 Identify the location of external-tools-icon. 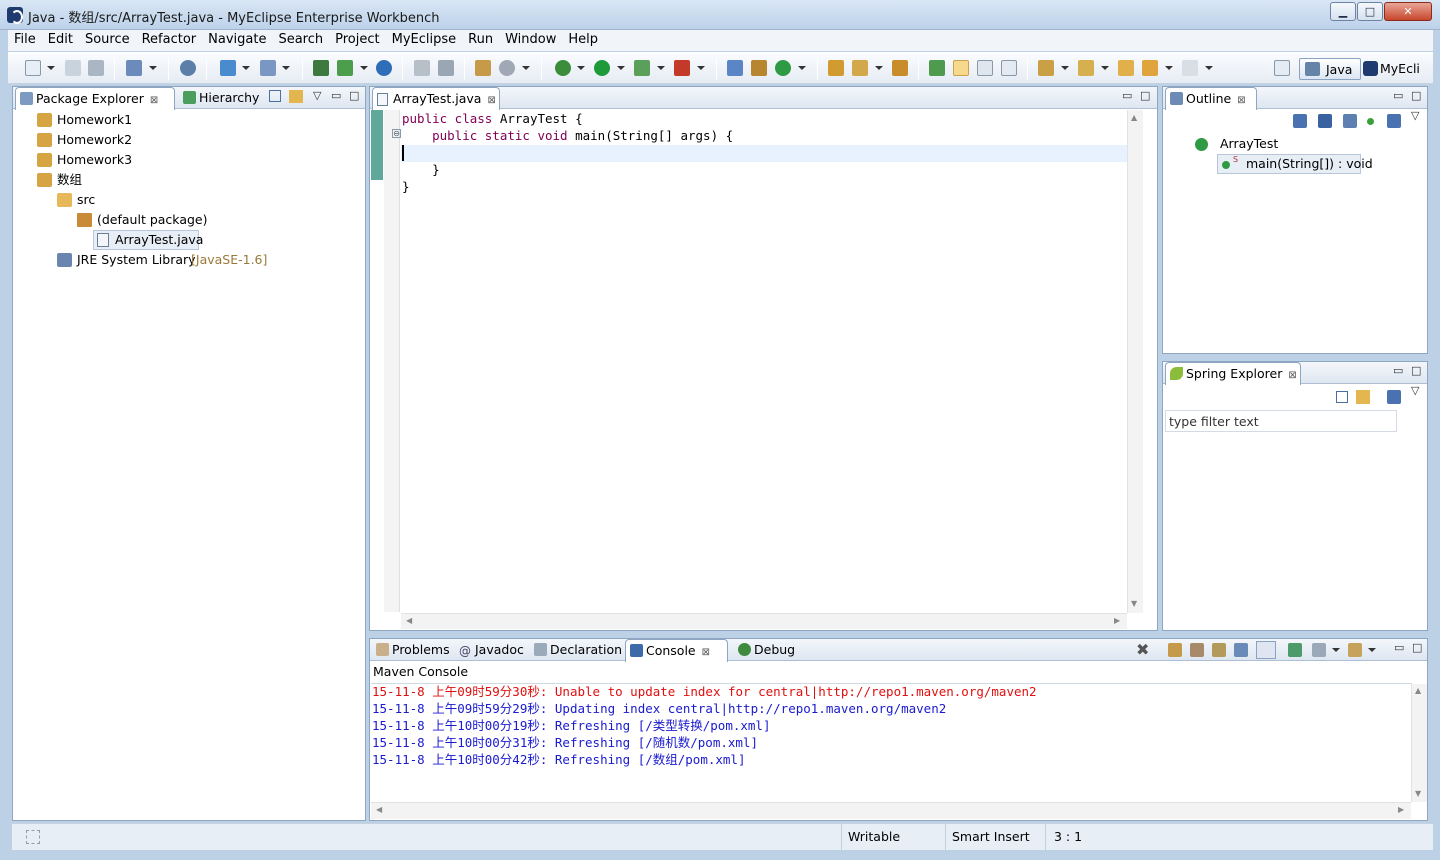
(682, 68).